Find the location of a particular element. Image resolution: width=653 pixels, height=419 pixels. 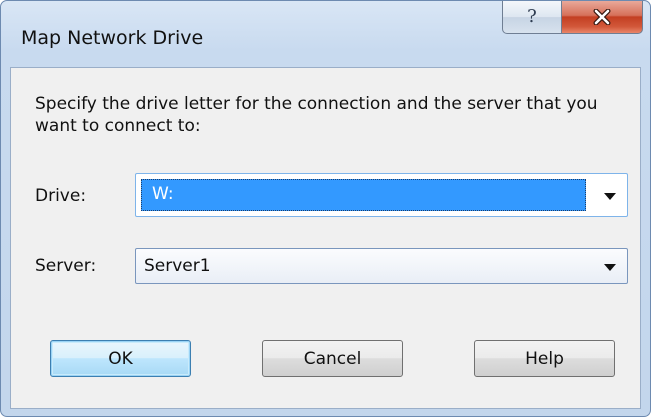

cancel-button: Cancel is located at coordinates (332, 358).